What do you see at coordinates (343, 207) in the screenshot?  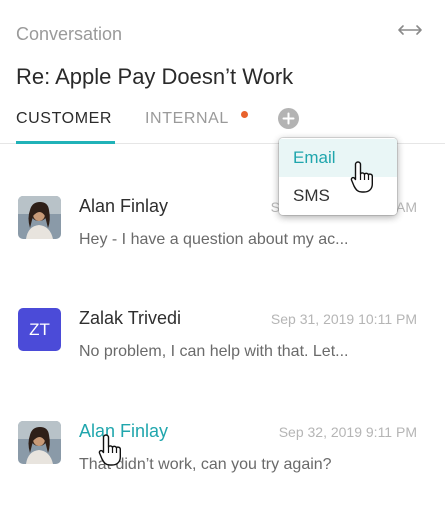 I see `timestamp: Sep 30, 2019 10:10 AM` at bounding box center [343, 207].